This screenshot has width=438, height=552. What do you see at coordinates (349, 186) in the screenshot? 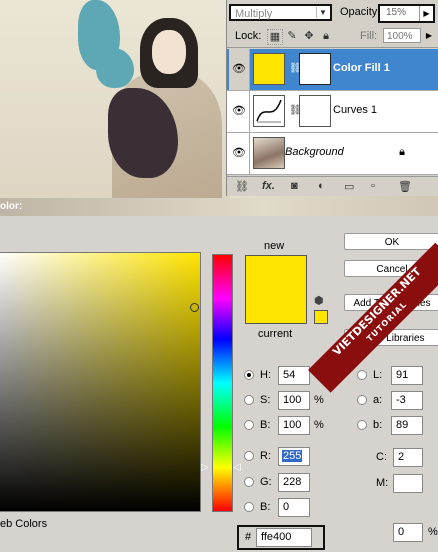
I see `new-group-folder-icon: ▭` at bounding box center [349, 186].